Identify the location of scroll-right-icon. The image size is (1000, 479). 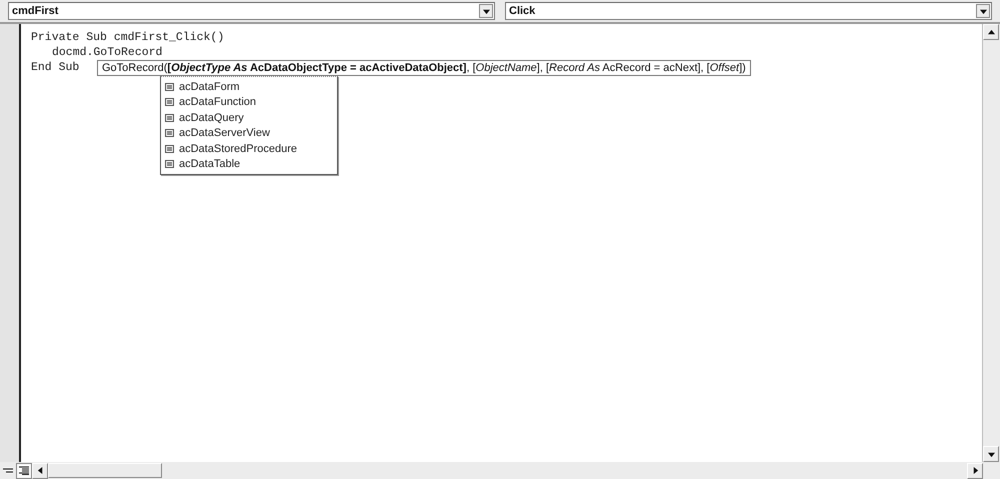
(975, 470).